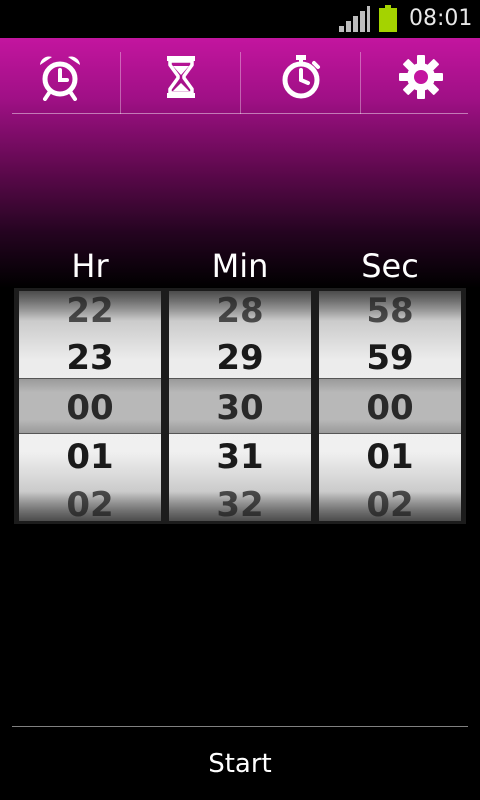 This screenshot has height=800, width=480. Describe the element at coordinates (240, 266) in the screenshot. I see `minutes-label: Min` at that location.